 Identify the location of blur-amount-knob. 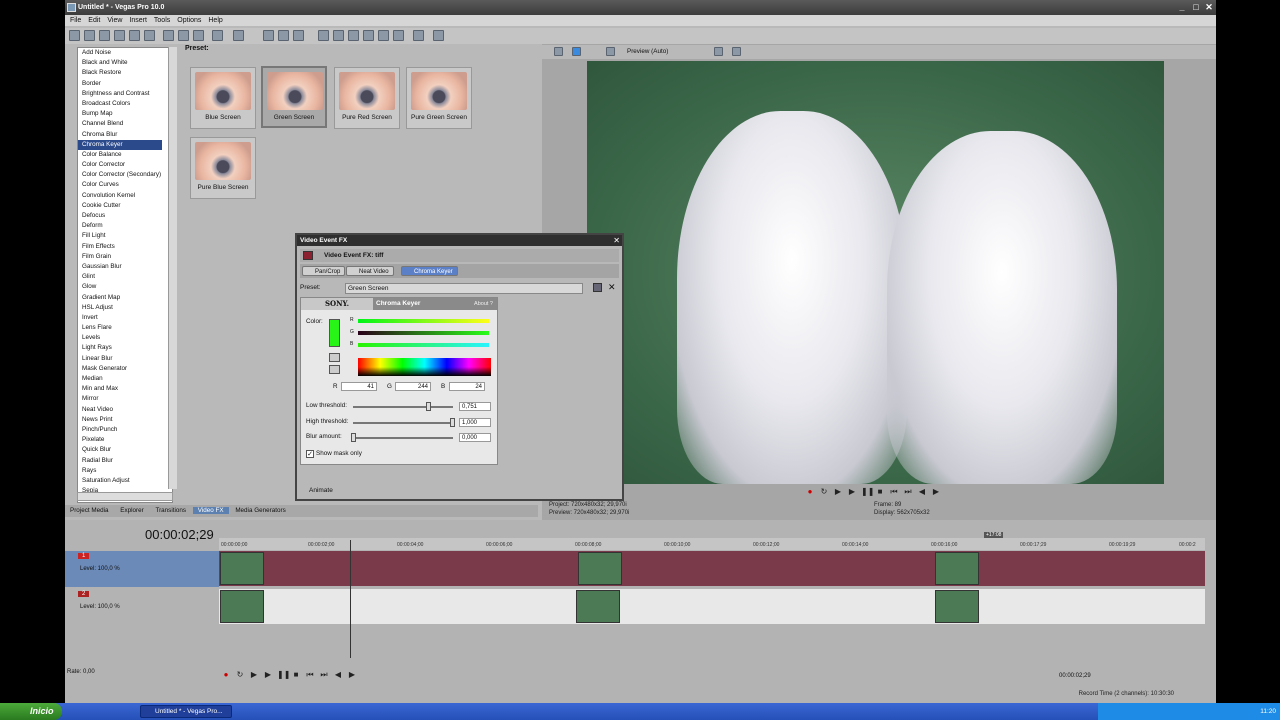
(353, 437).